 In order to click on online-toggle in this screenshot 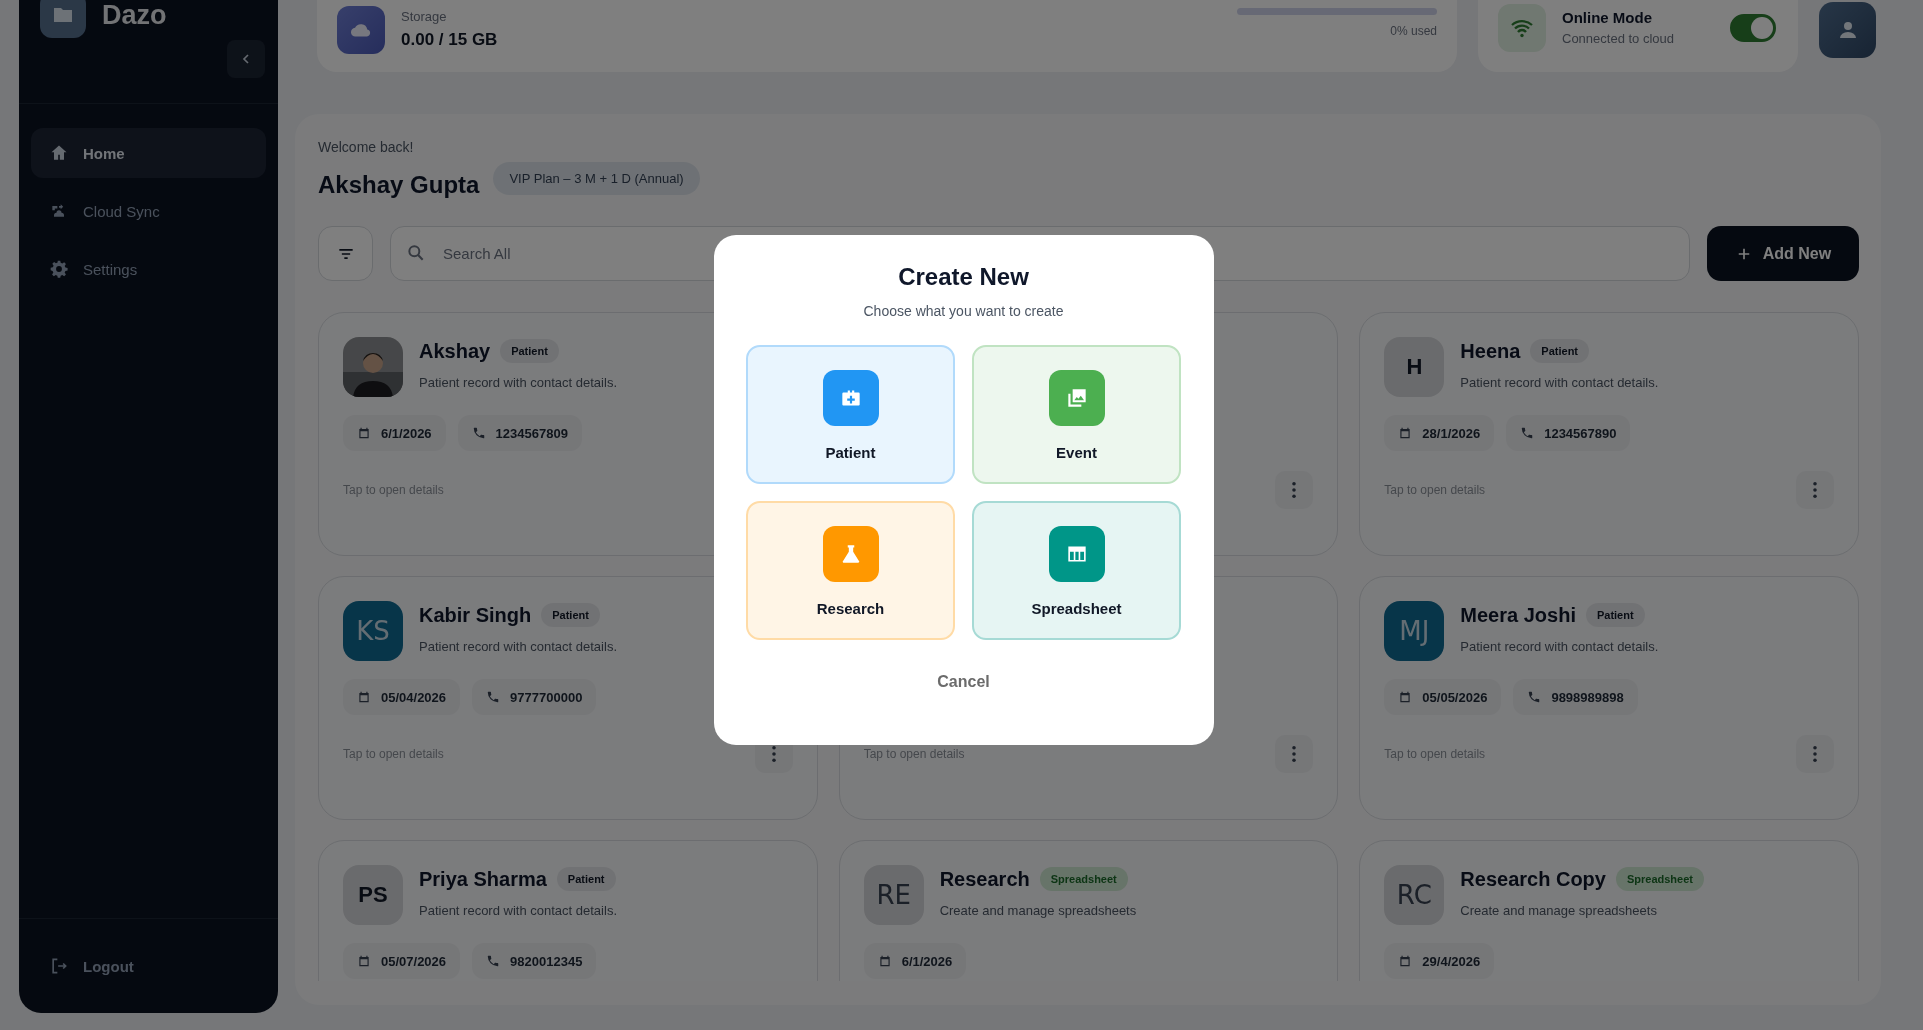, I will do `click(1753, 28)`.